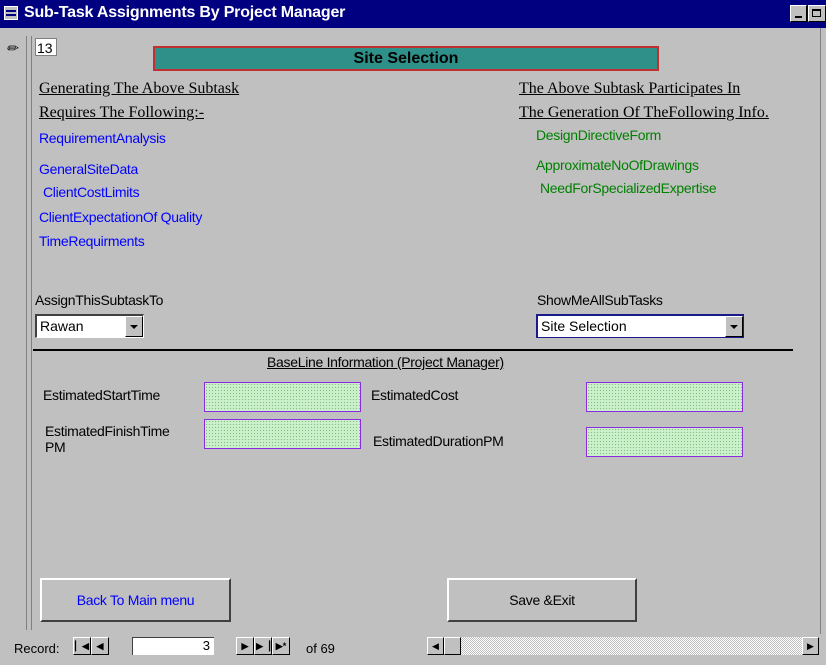  What do you see at coordinates (282, 397) in the screenshot?
I see `est-start-field` at bounding box center [282, 397].